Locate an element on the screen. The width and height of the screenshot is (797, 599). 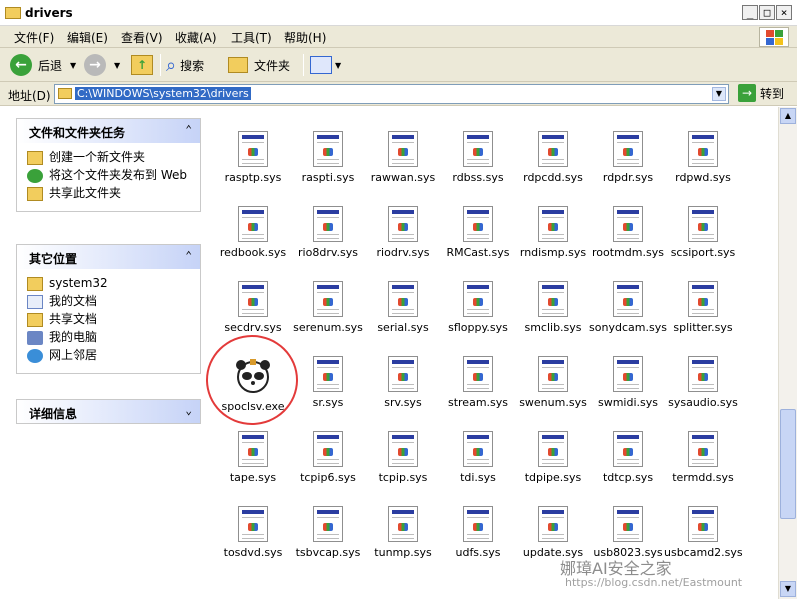
sys-file-item: usb8023.sys is located at coordinates (628, 532).